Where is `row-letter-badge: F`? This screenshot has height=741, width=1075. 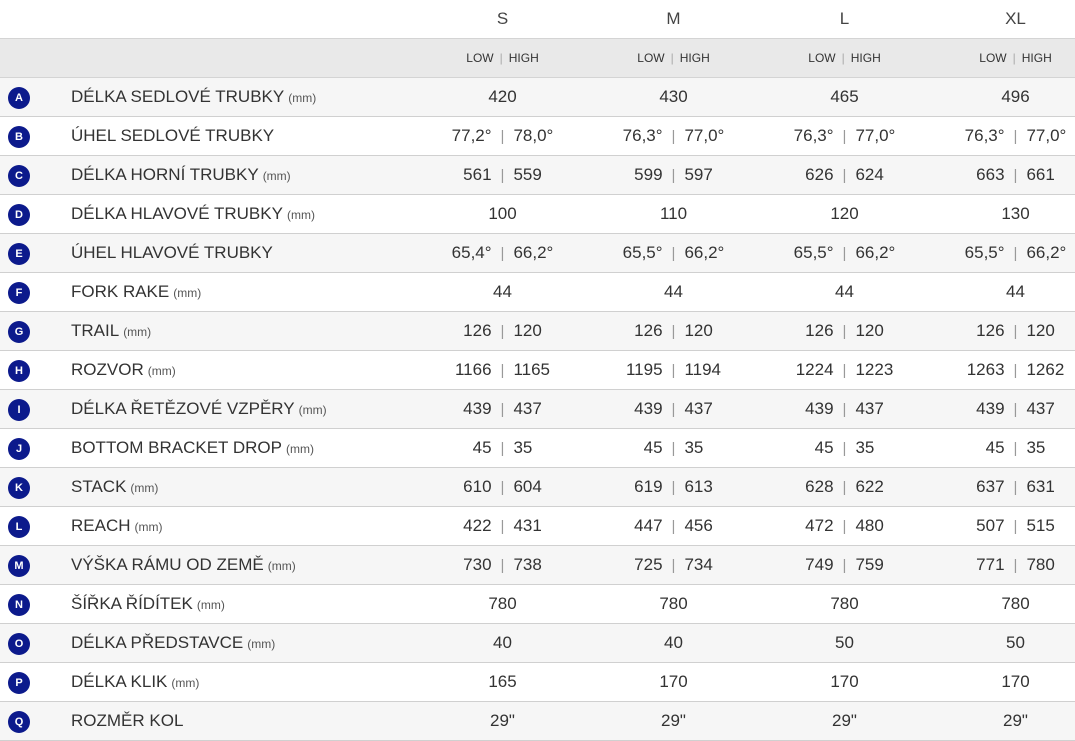
row-letter-badge: F is located at coordinates (19, 293).